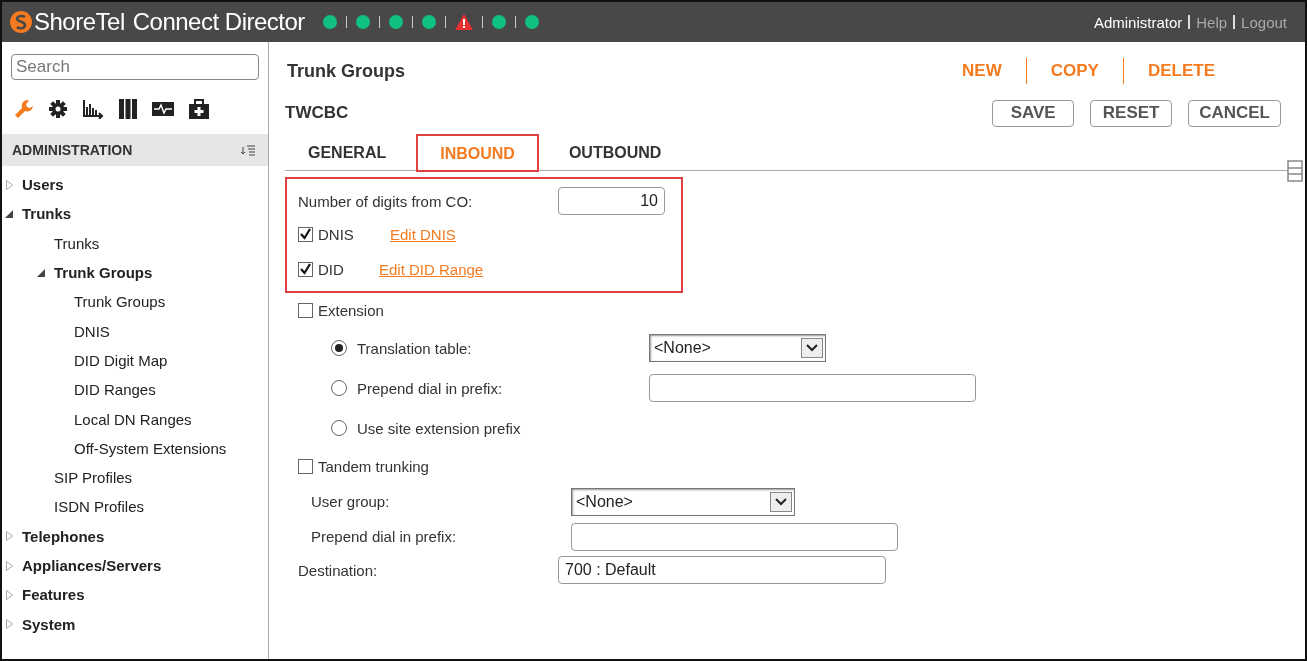 This screenshot has width=1307, height=661. Describe the element at coordinates (58, 109) in the screenshot. I see `gear-icon` at that location.